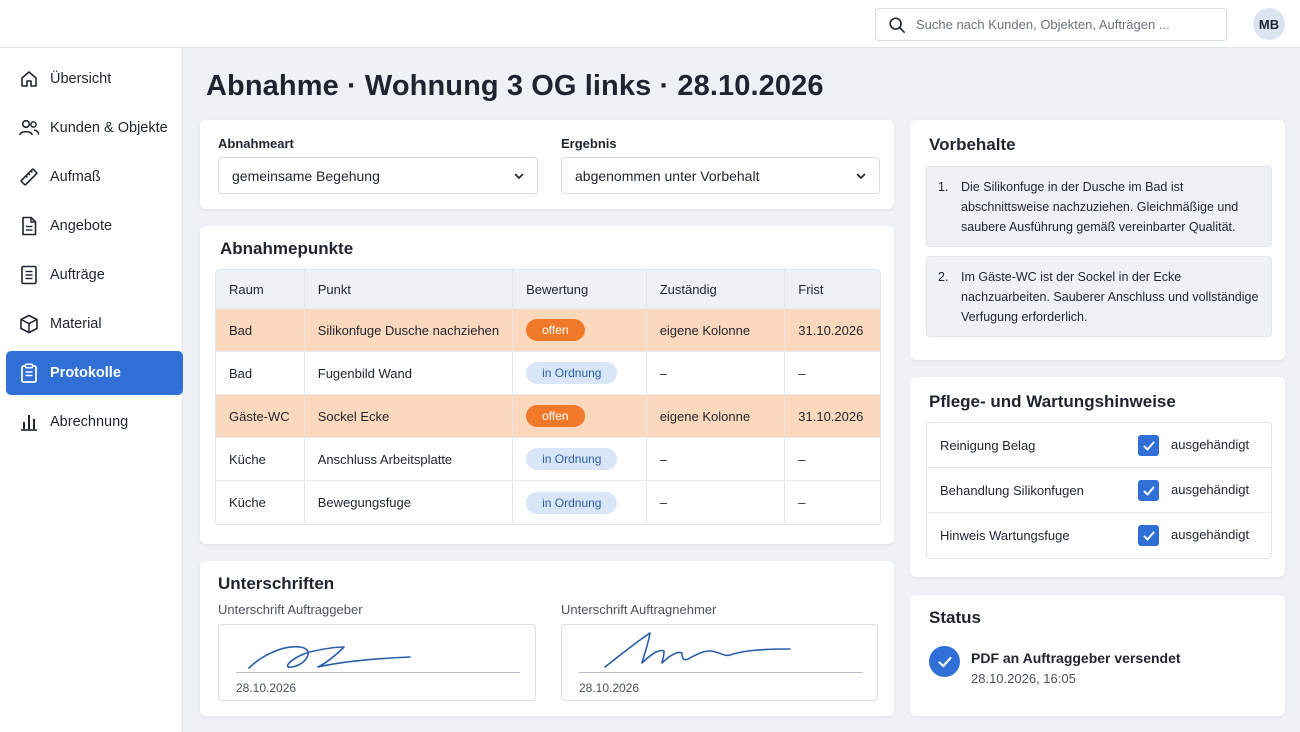 The height and width of the screenshot is (732, 1300). Describe the element at coordinates (409, 416) in the screenshot. I see `cell-punkt: Sockel Ecke` at that location.